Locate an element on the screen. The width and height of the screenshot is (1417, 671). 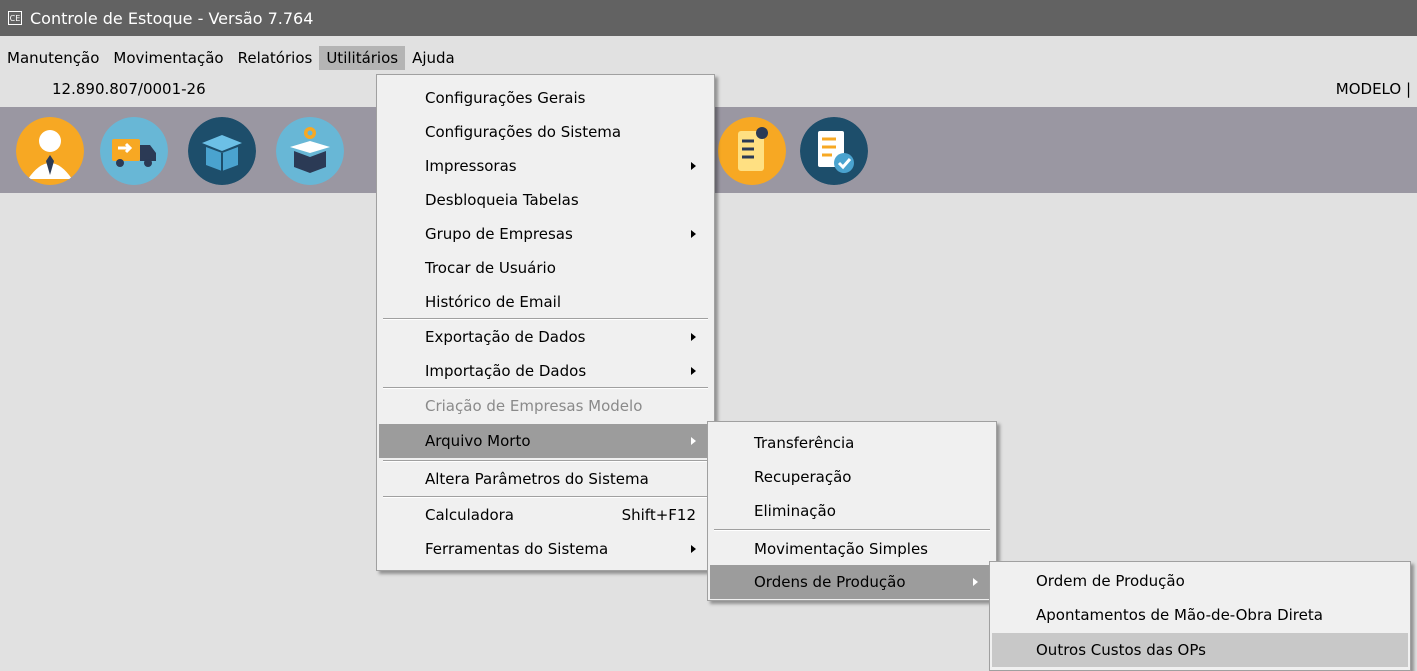
checklist-location-icon is located at coordinates (752, 151).